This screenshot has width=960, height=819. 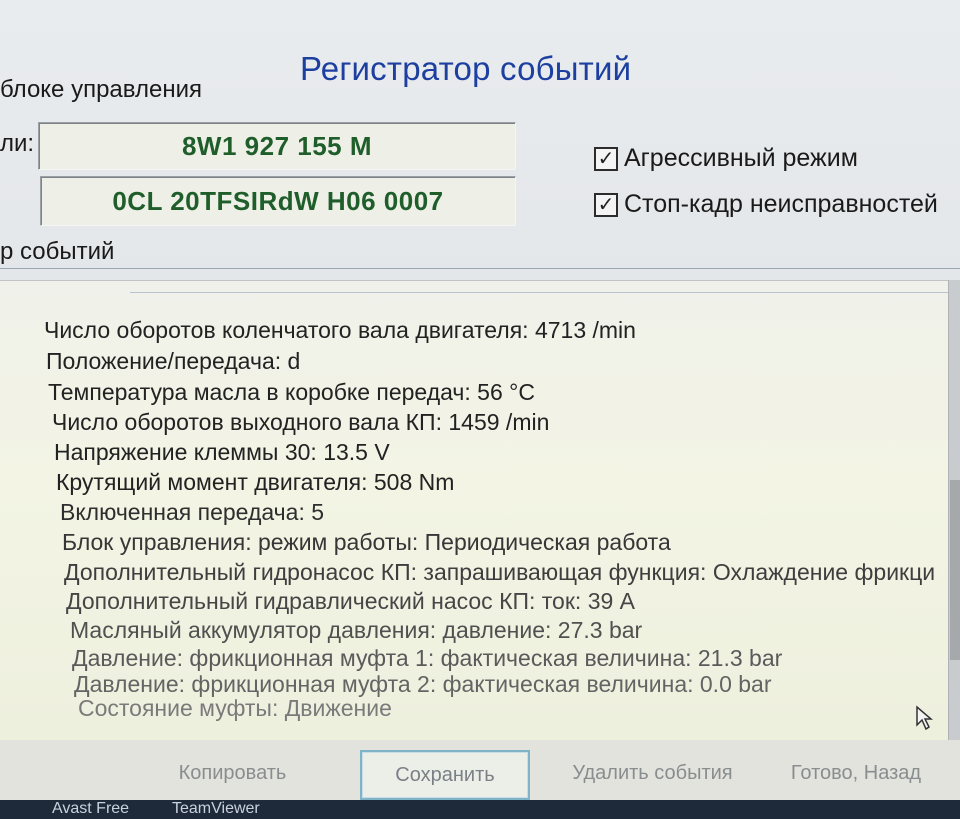 I want to click on save-button: Сохранить, so click(x=445, y=775).